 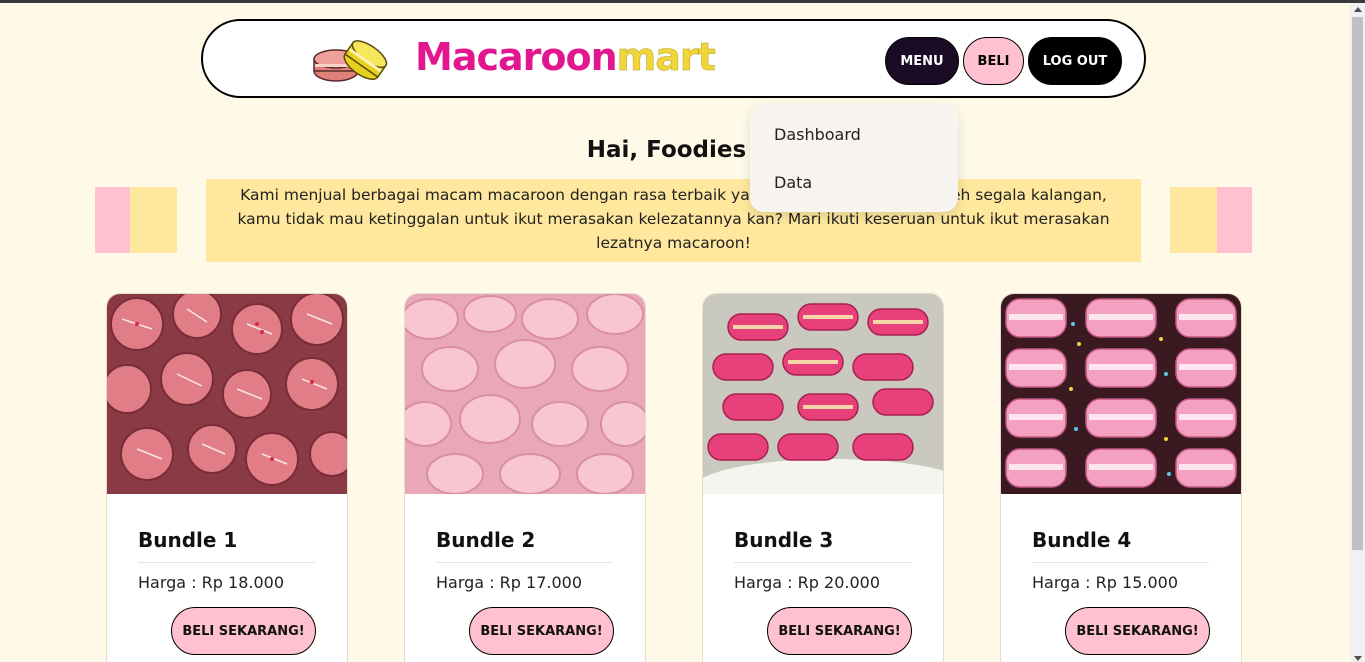 I want to click on brand-name-part2: mart, so click(x=666, y=57).